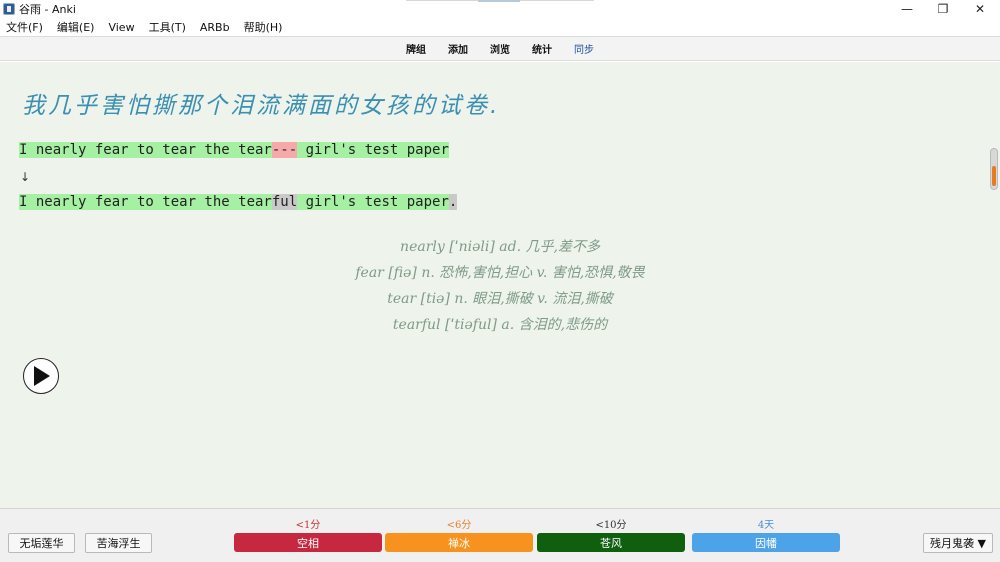  What do you see at coordinates (500, 9) in the screenshot?
I see `title-bar: 谷雨 - Anki — ❐ ✕` at bounding box center [500, 9].